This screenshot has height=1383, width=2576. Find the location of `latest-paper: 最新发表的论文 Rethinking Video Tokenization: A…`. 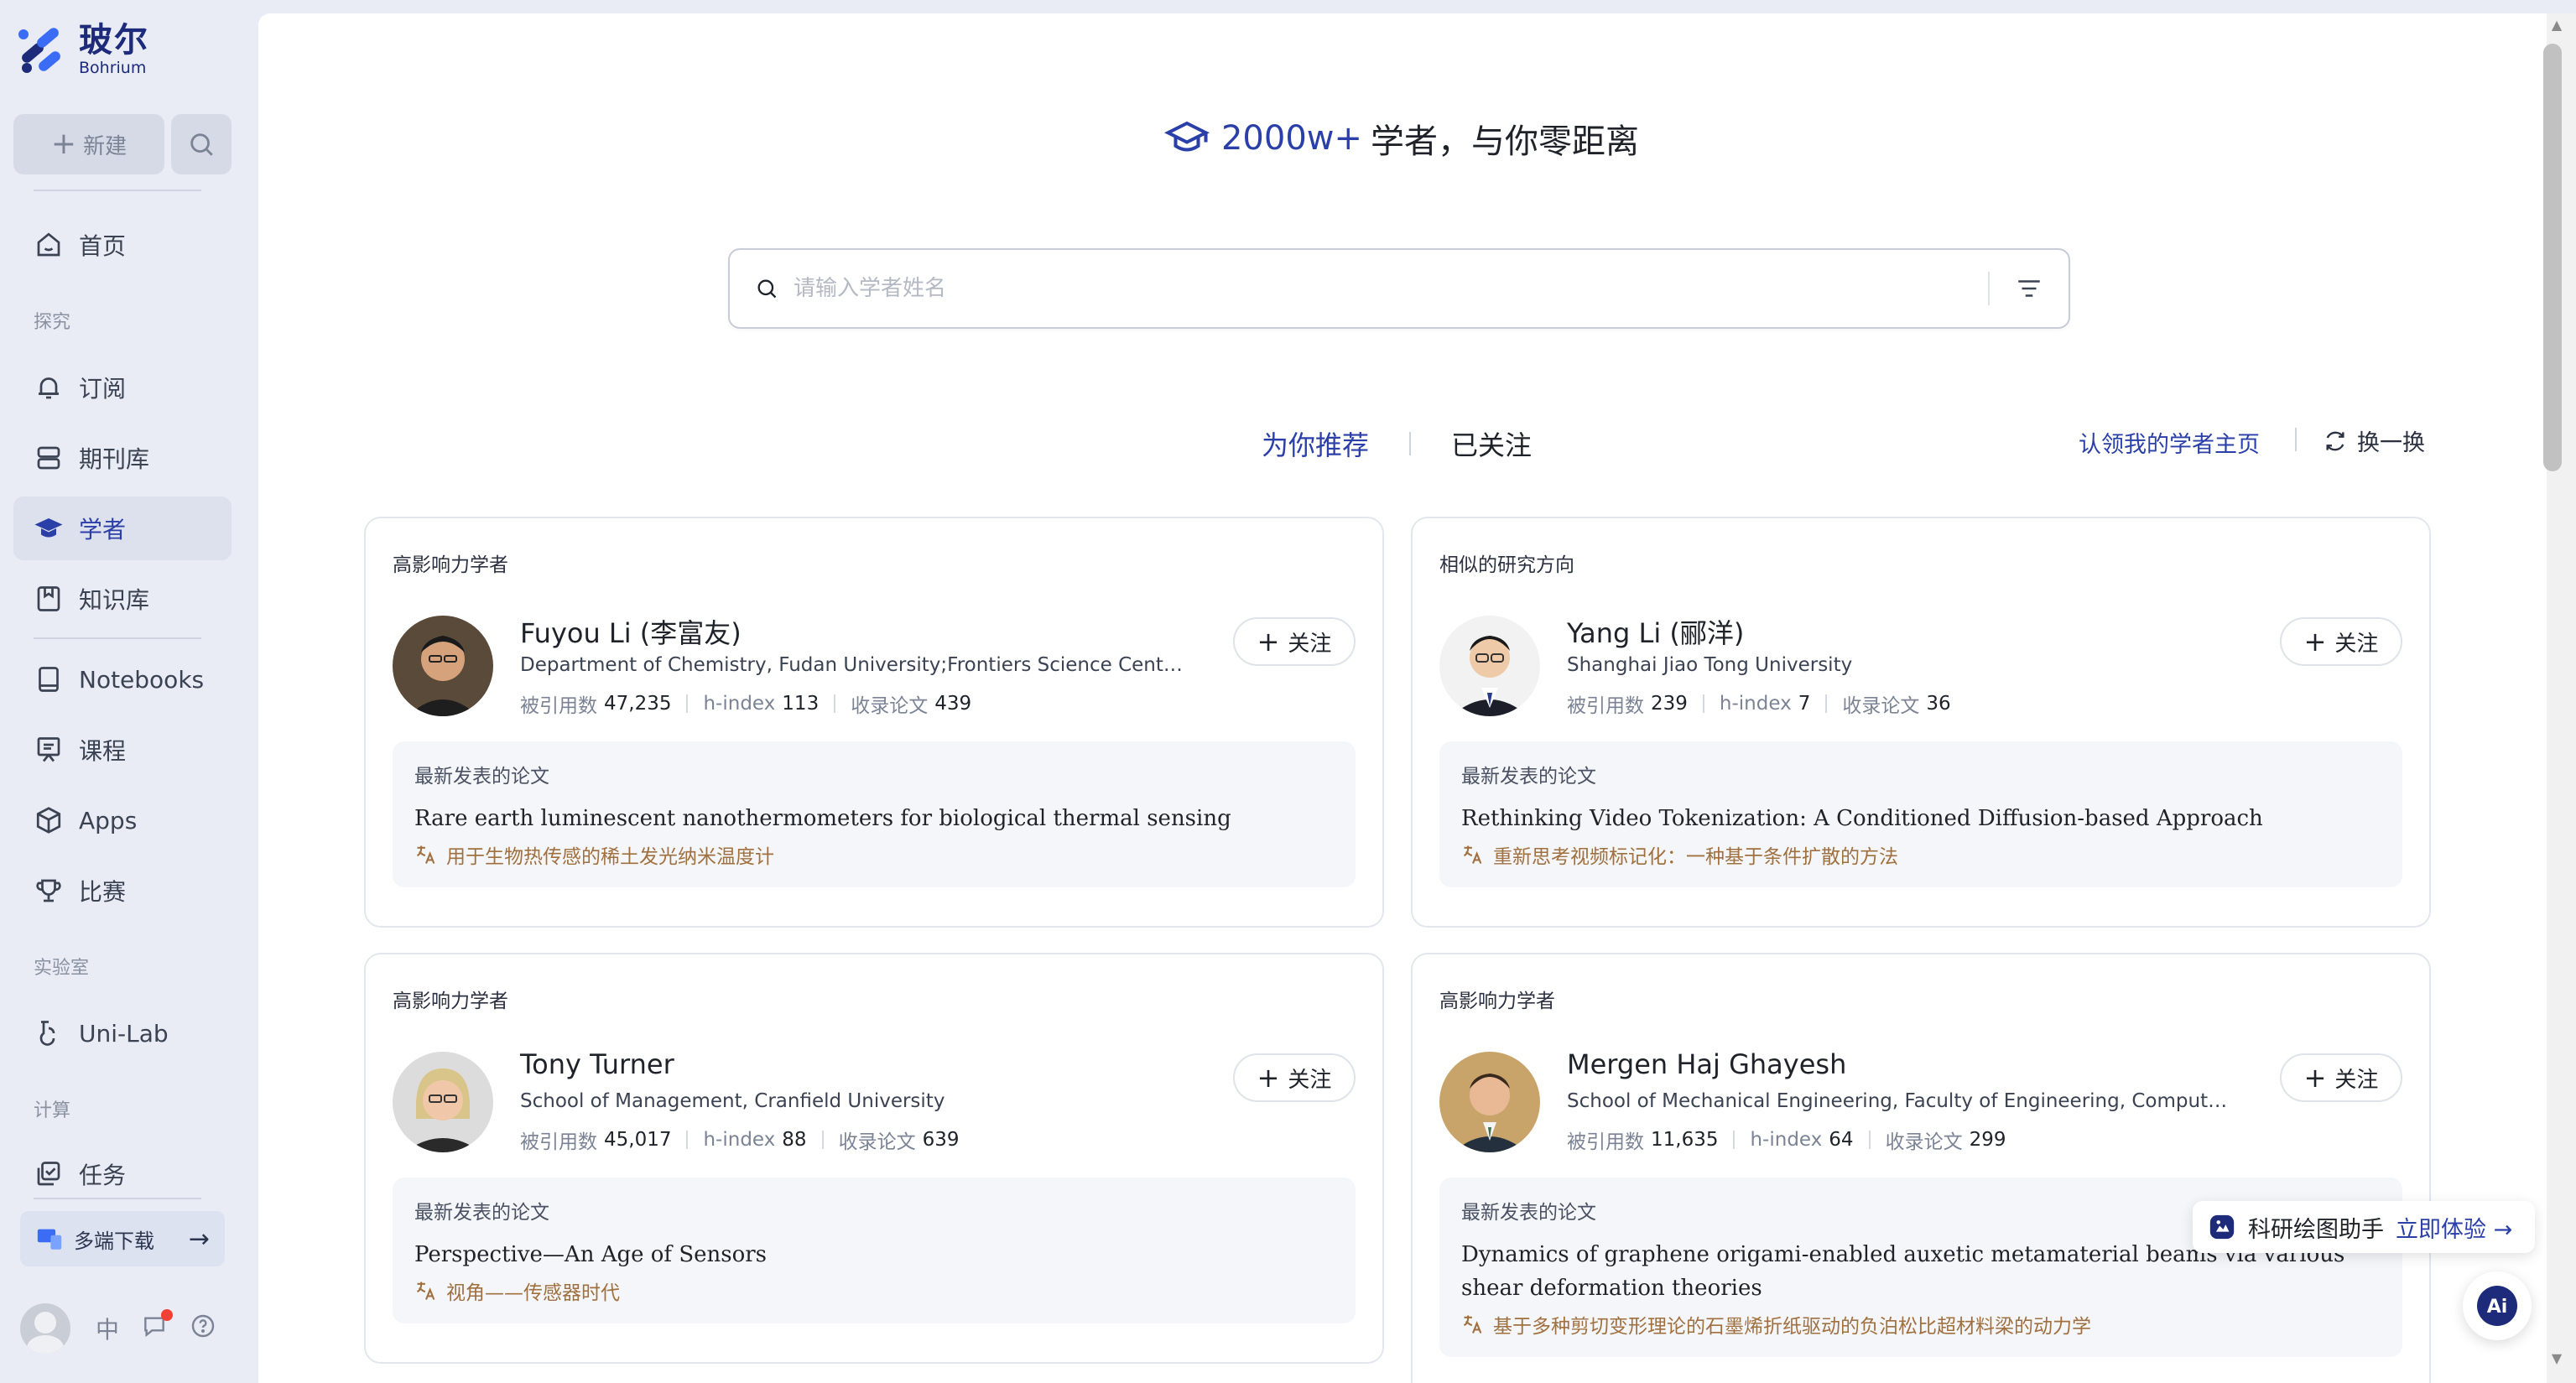

latest-paper: 最新发表的论文 Rethinking Video Tokenization: A… is located at coordinates (1920, 814).